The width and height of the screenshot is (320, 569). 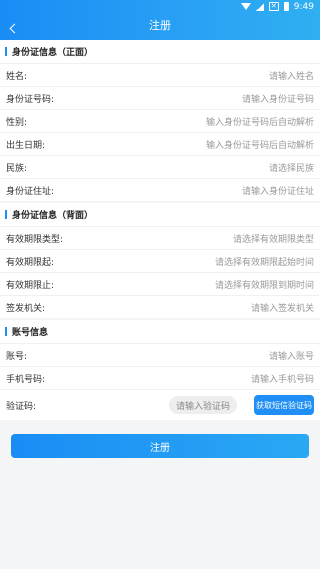 I want to click on field-label: 账号:, so click(x=17, y=356).